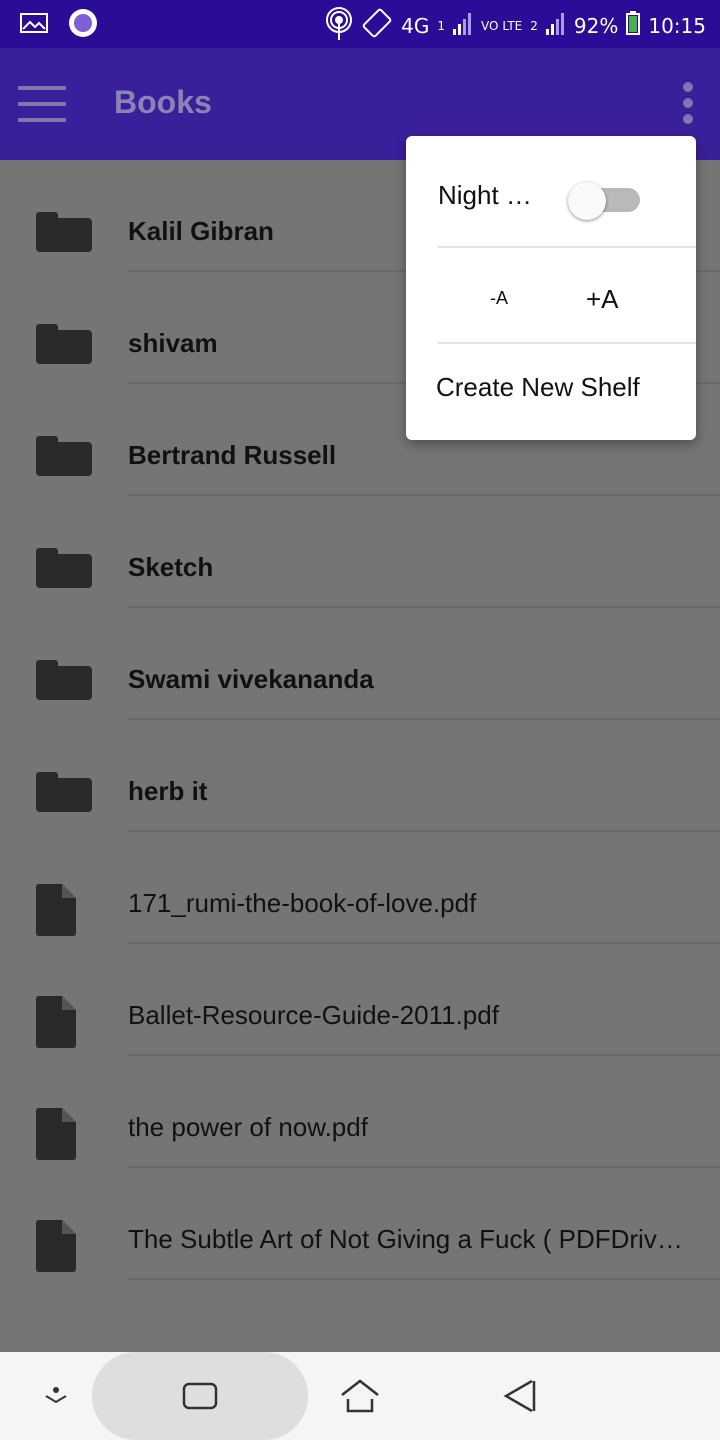 Image resolution: width=720 pixels, height=1440 pixels. I want to click on recents-icon, so click(200, 1396).